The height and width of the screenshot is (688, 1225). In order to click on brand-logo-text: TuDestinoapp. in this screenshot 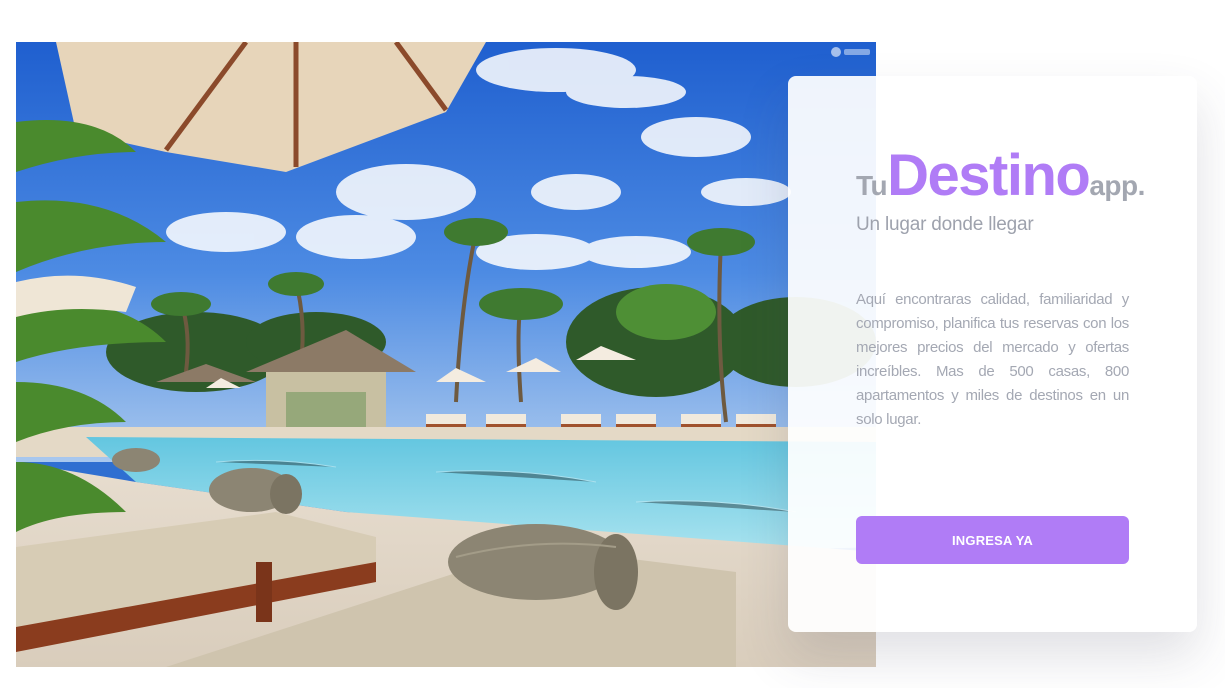, I will do `click(1000, 175)`.